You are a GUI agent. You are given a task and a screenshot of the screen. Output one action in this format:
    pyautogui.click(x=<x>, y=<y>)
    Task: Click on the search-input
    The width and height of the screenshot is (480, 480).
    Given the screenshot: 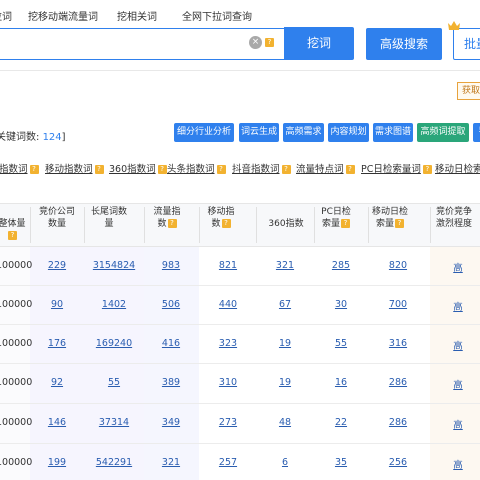 What is the action you would take?
    pyautogui.click(x=142, y=44)
    